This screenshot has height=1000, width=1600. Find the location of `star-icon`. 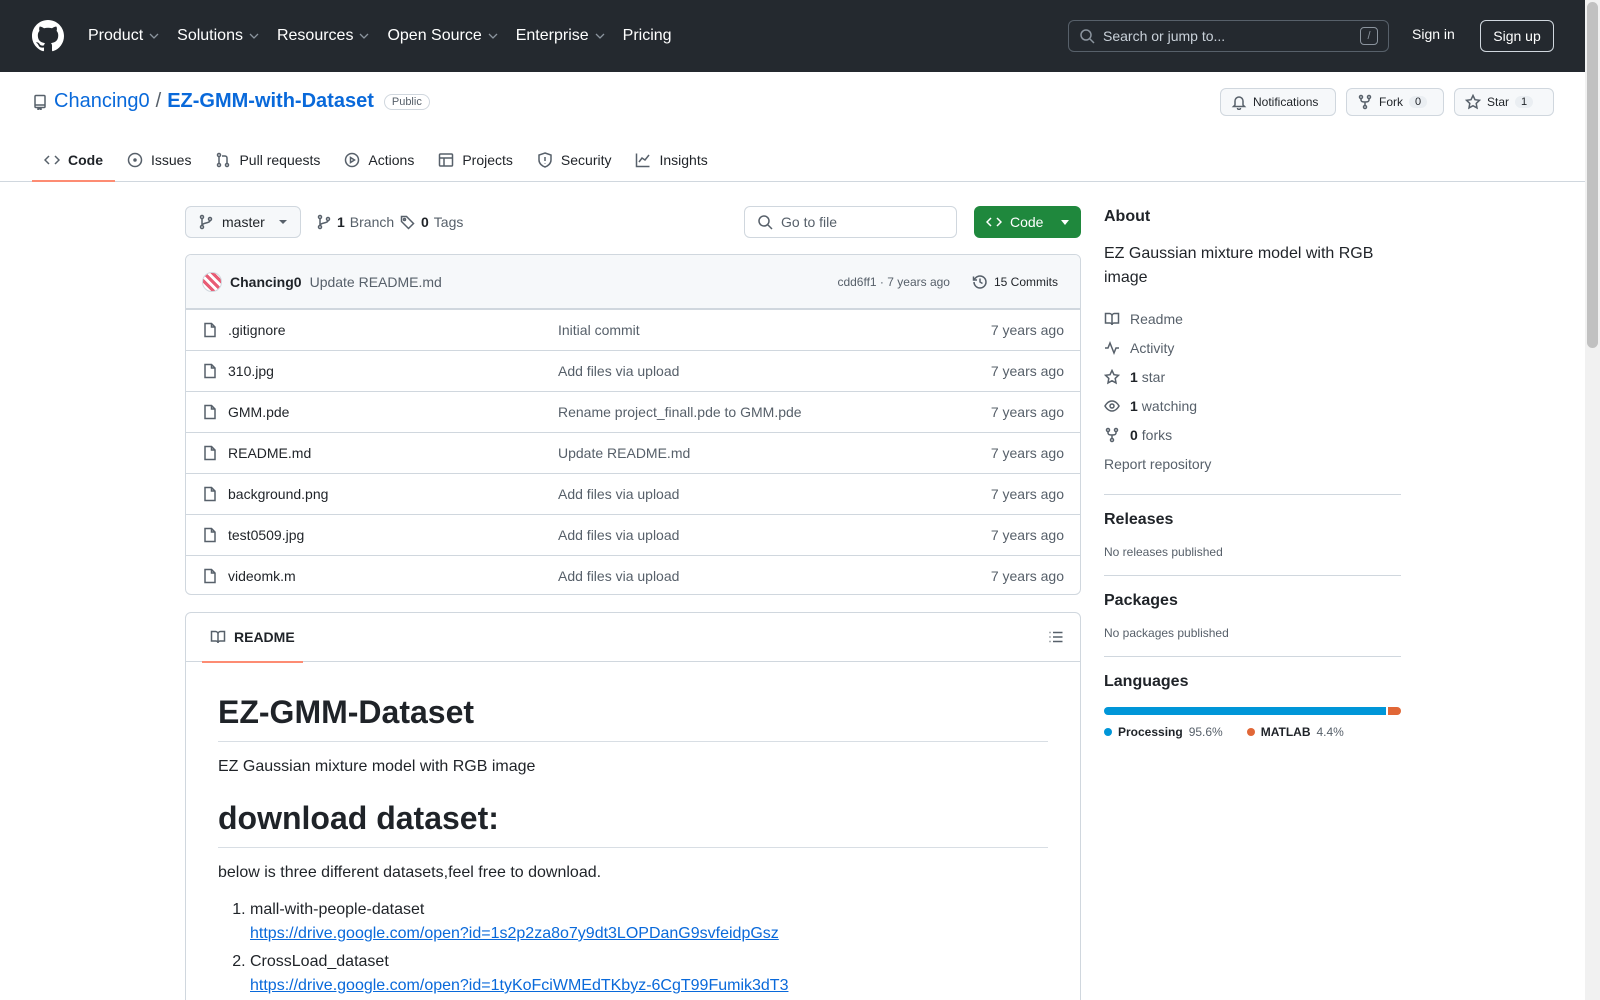

star-icon is located at coordinates (1112, 376).